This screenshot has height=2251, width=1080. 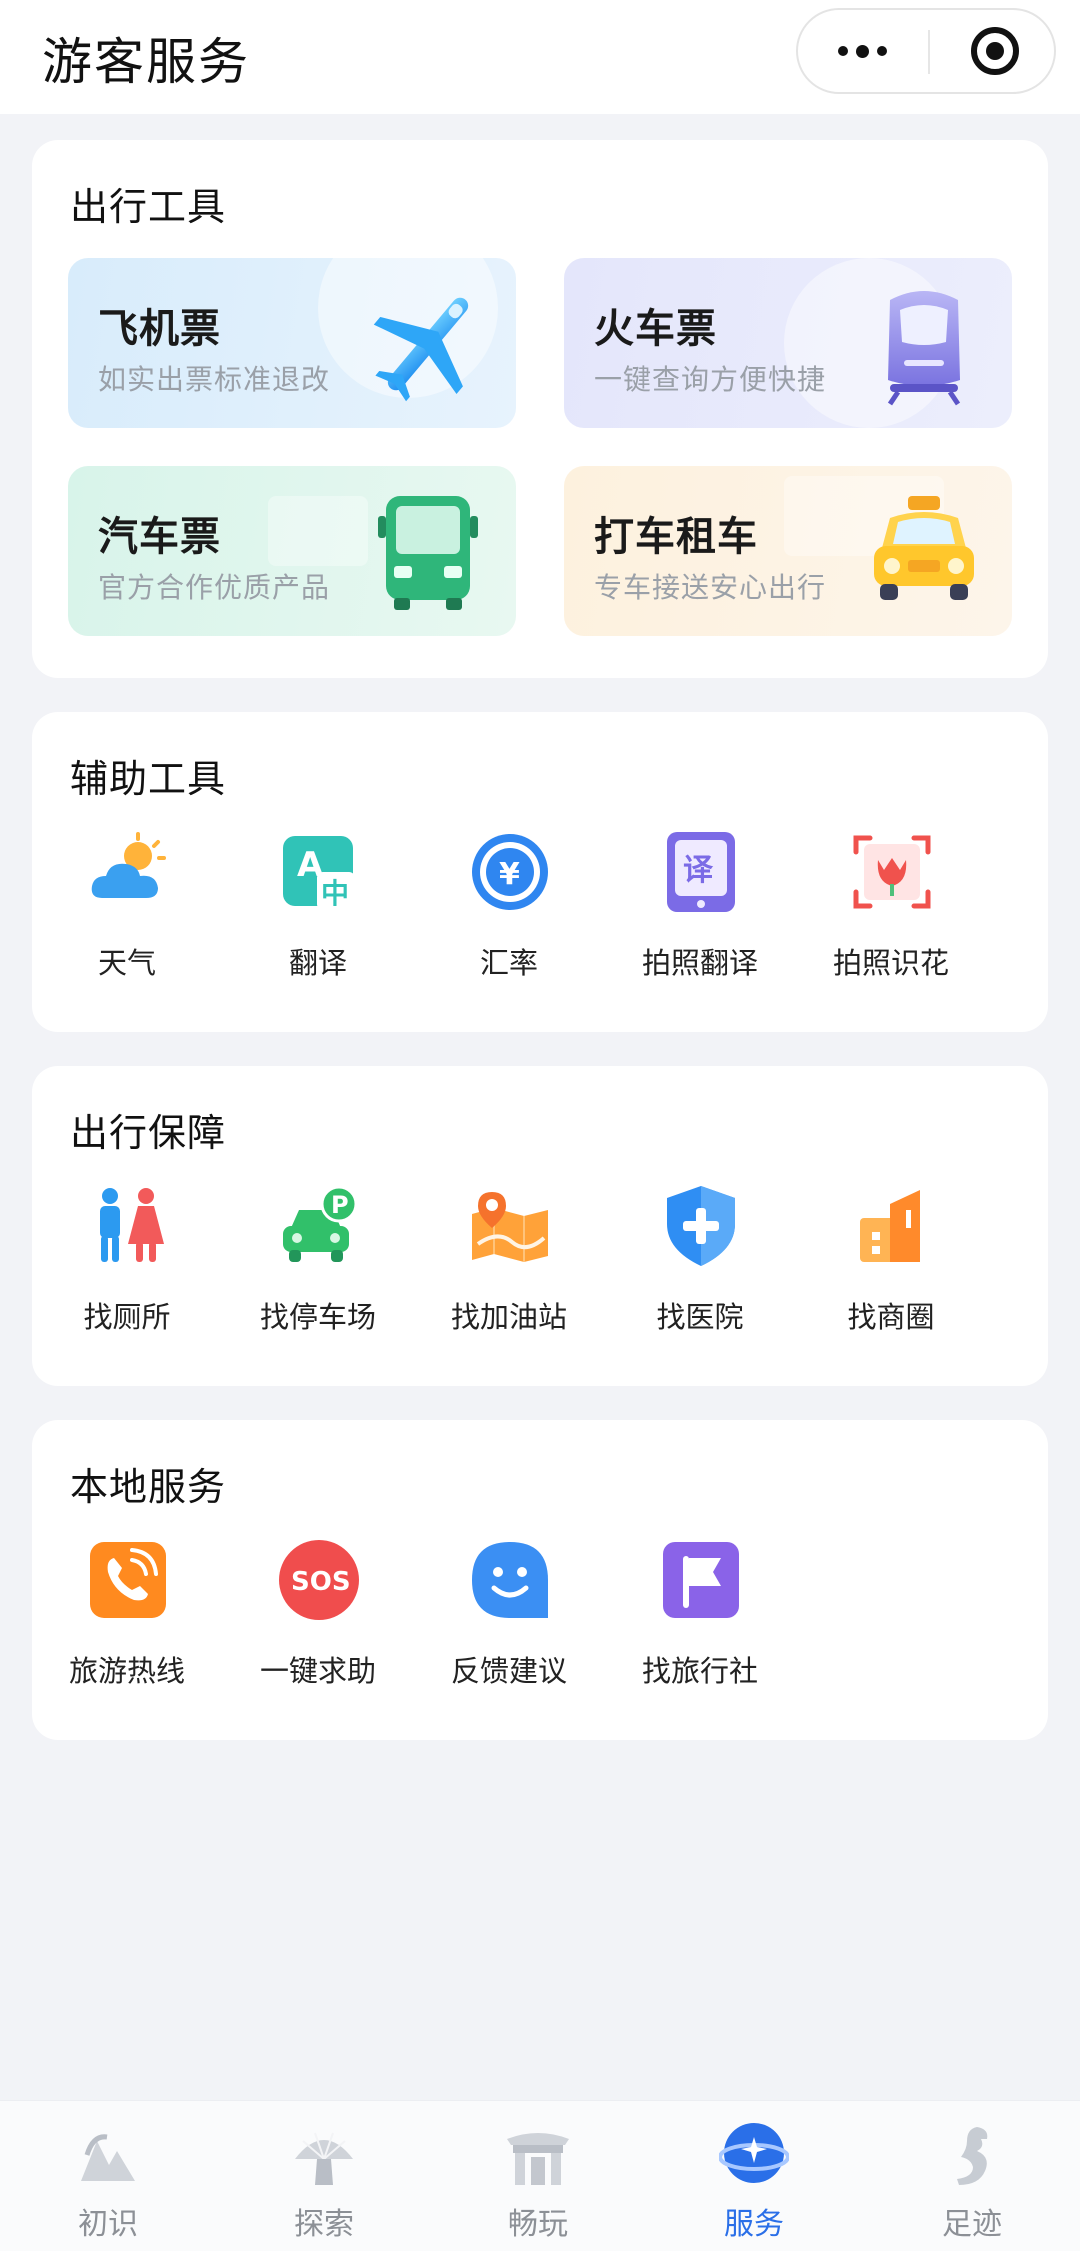 What do you see at coordinates (754, 2153) in the screenshot?
I see `services-globe-icon` at bounding box center [754, 2153].